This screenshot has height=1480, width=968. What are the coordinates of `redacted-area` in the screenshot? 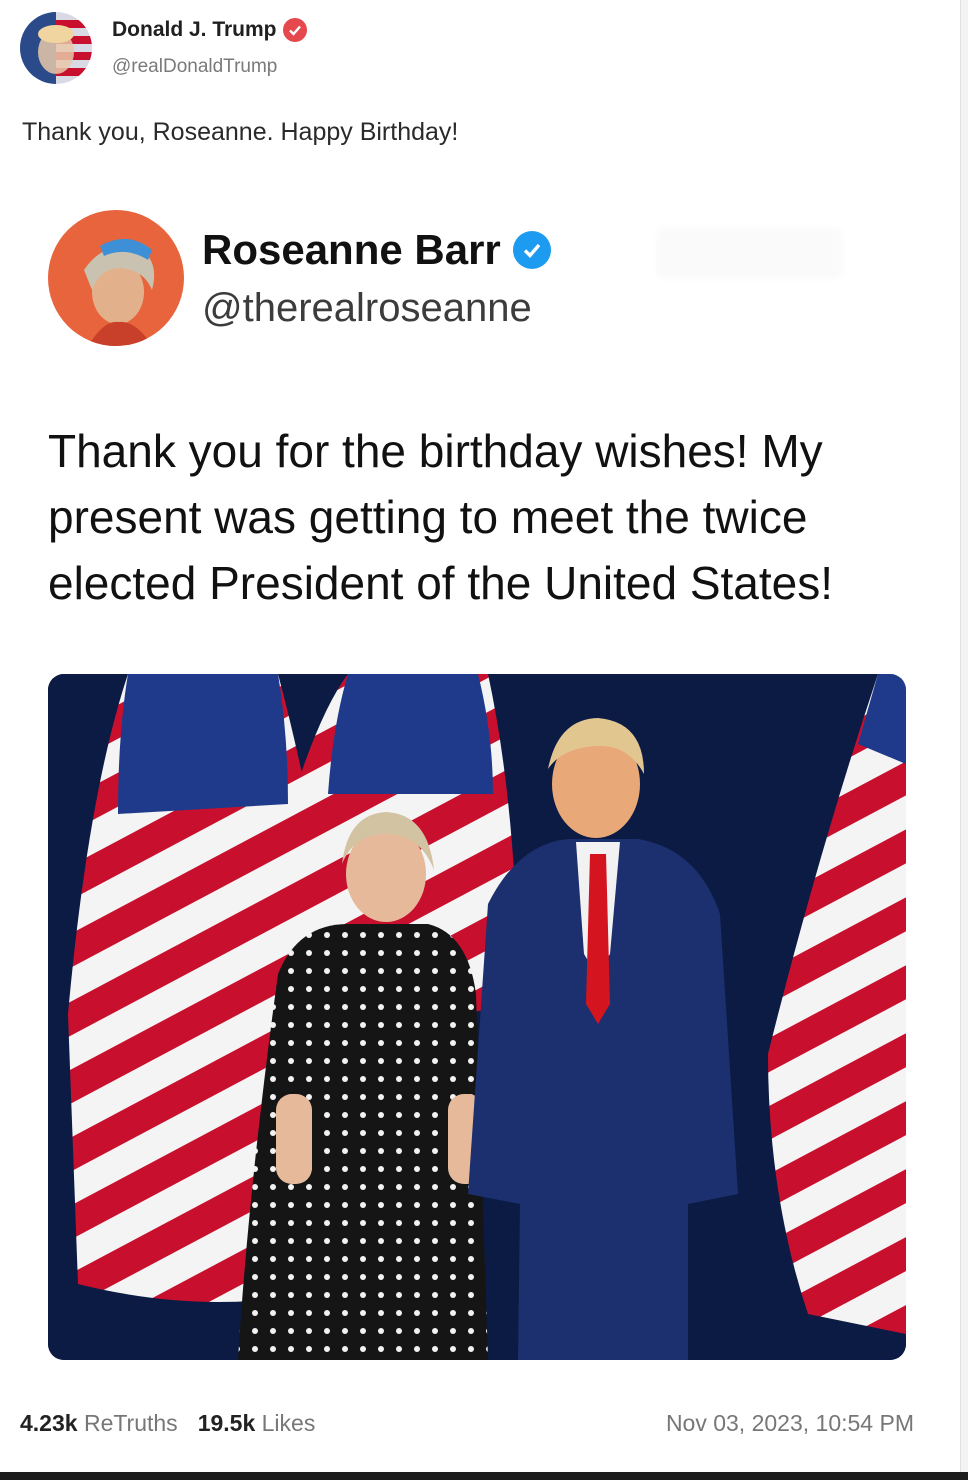 It's located at (749, 253).